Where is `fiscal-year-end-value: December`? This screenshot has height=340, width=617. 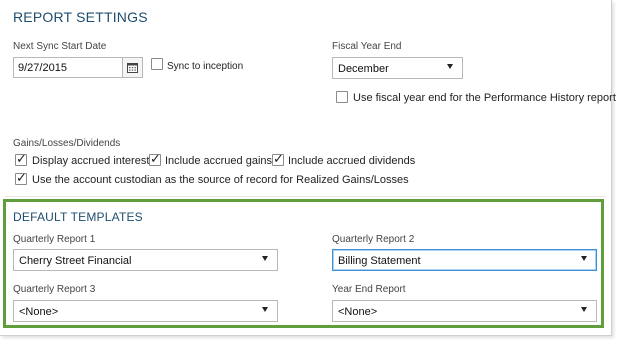
fiscal-year-end-value: December is located at coordinates (363, 69).